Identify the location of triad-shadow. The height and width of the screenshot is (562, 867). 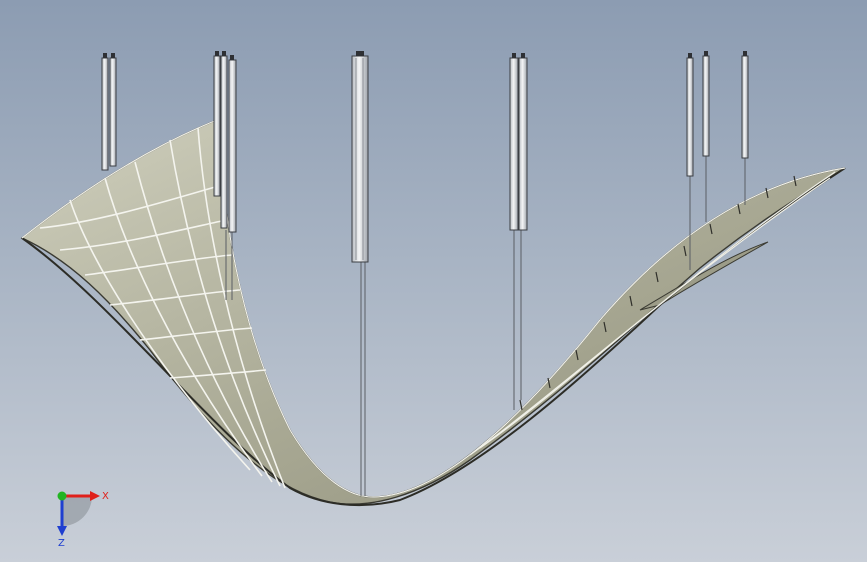
(77, 511).